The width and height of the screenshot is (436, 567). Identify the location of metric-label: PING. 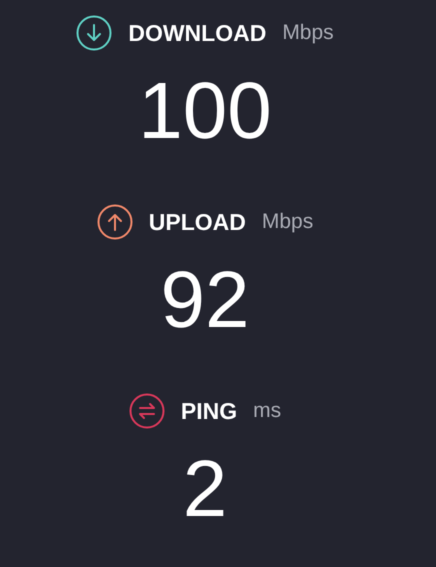
(209, 411).